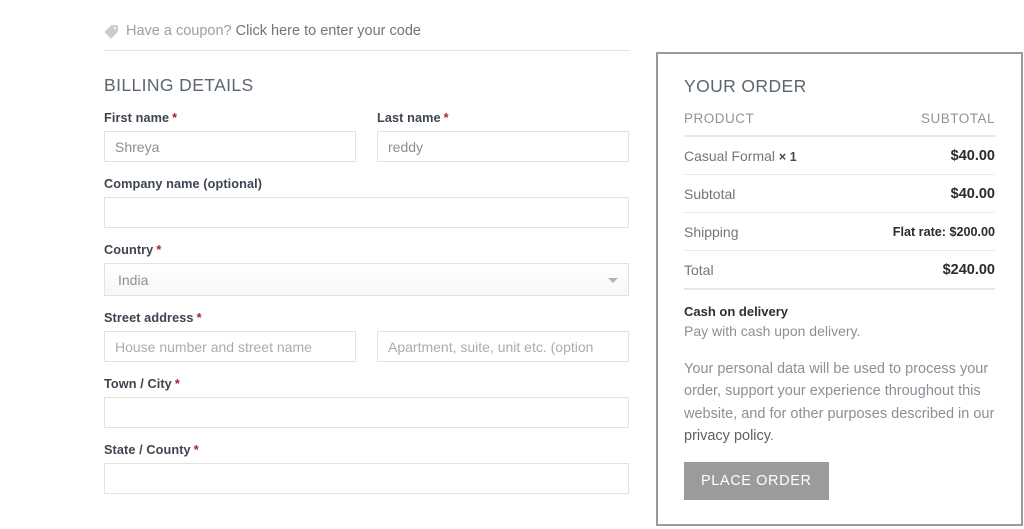 The image size is (1024, 529). I want to click on first-name-field-group: First name *, so click(230, 136).